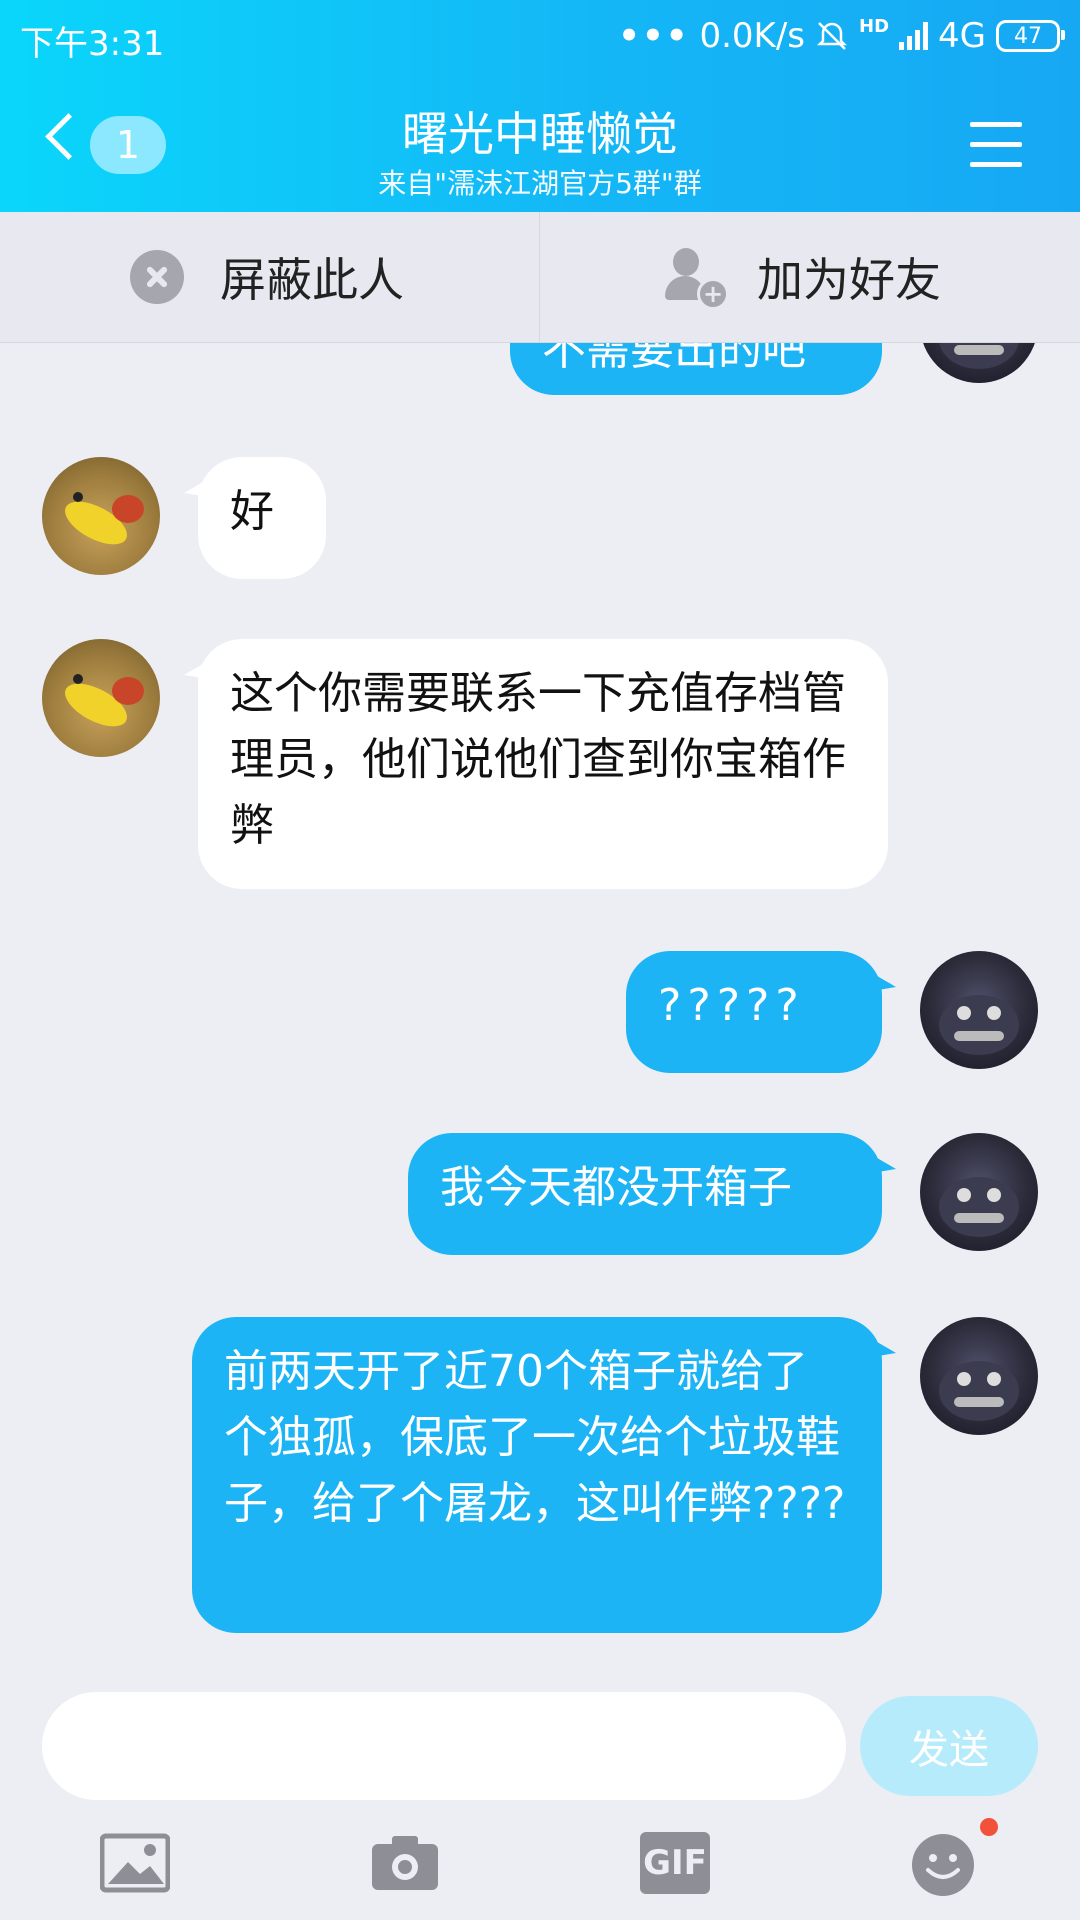 The width and height of the screenshot is (1080, 1920). Describe the element at coordinates (68, 136) in the screenshot. I see `chevron-left-icon` at that location.